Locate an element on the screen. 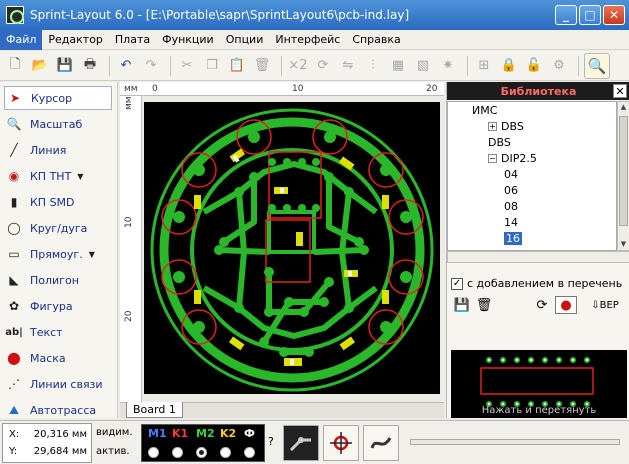 The height and width of the screenshot is (464, 629). tool-4: ▮ КП SMD is located at coordinates (58, 202).